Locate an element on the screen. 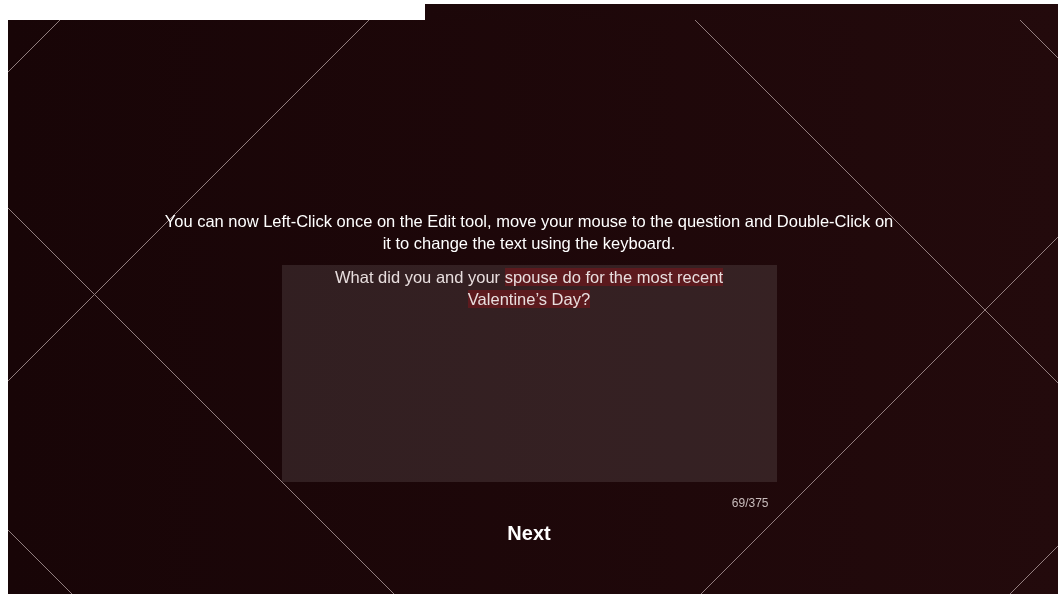 This screenshot has width=1058, height=594. character-counter: 69/375 is located at coordinates (750, 503).